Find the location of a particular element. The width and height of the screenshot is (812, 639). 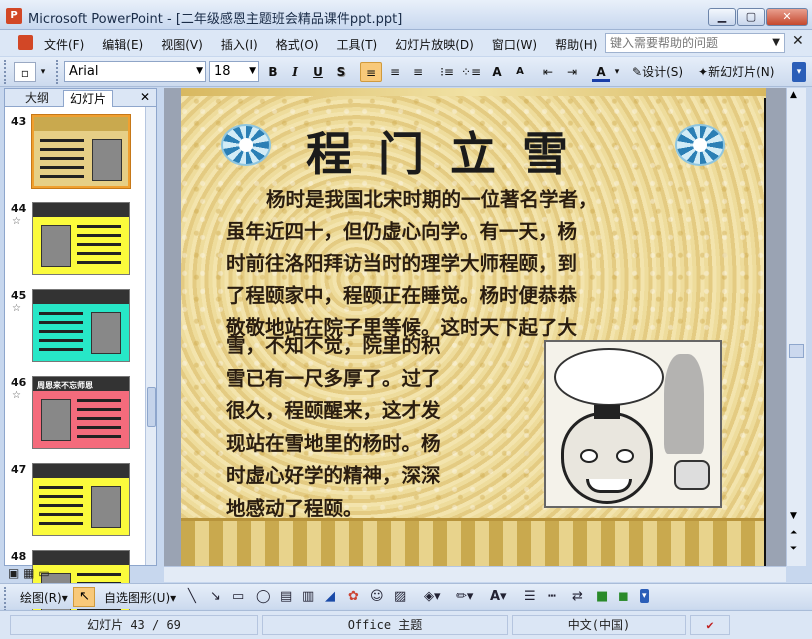

slide-thumbnail-row: 44 ☆ is located at coordinates (75, 242).